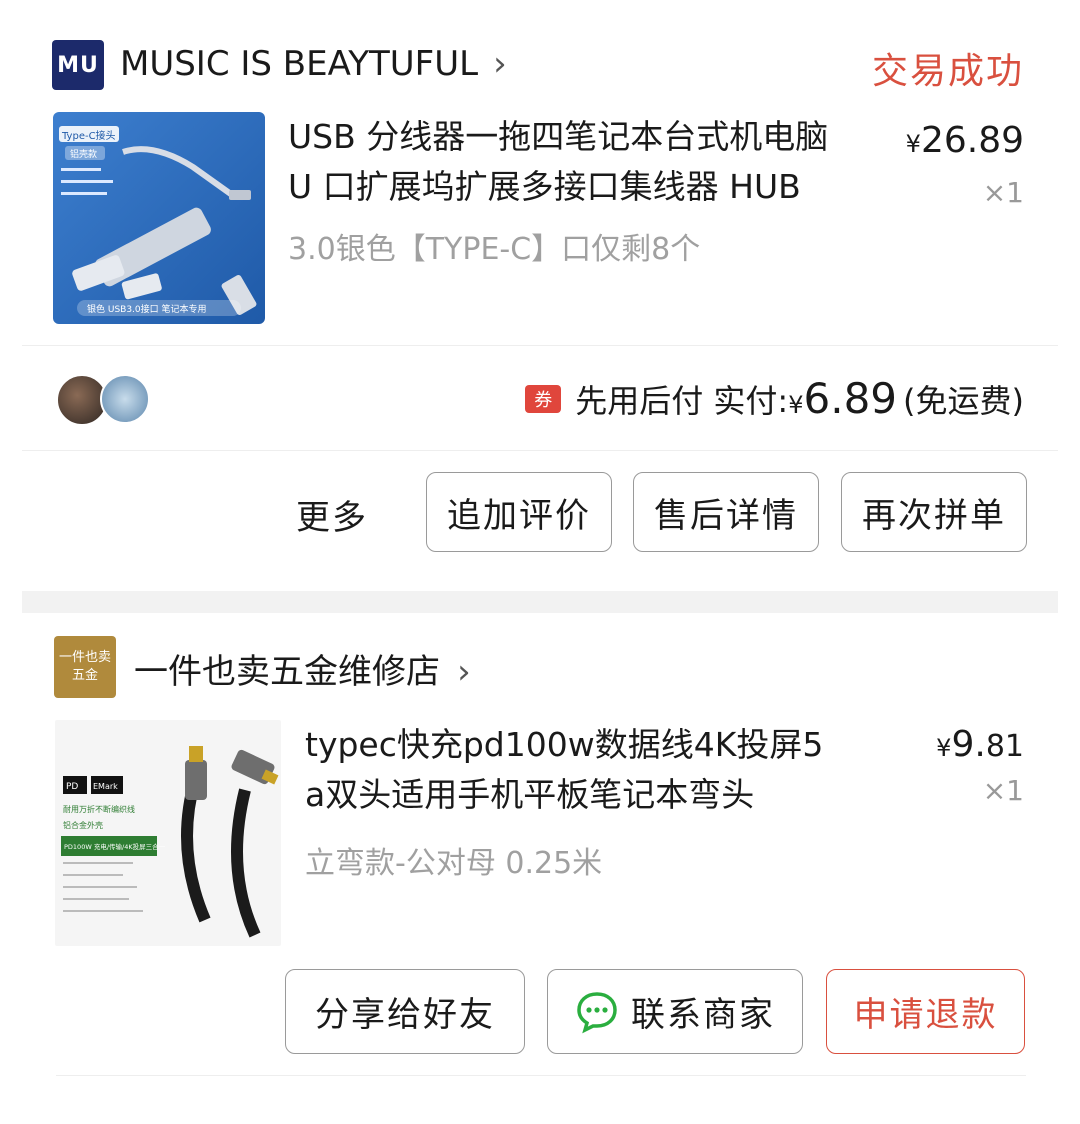 Image resolution: width=1080 pixels, height=1124 pixels. What do you see at coordinates (968, 744) in the screenshot?
I see `price-value: 9.` at bounding box center [968, 744].